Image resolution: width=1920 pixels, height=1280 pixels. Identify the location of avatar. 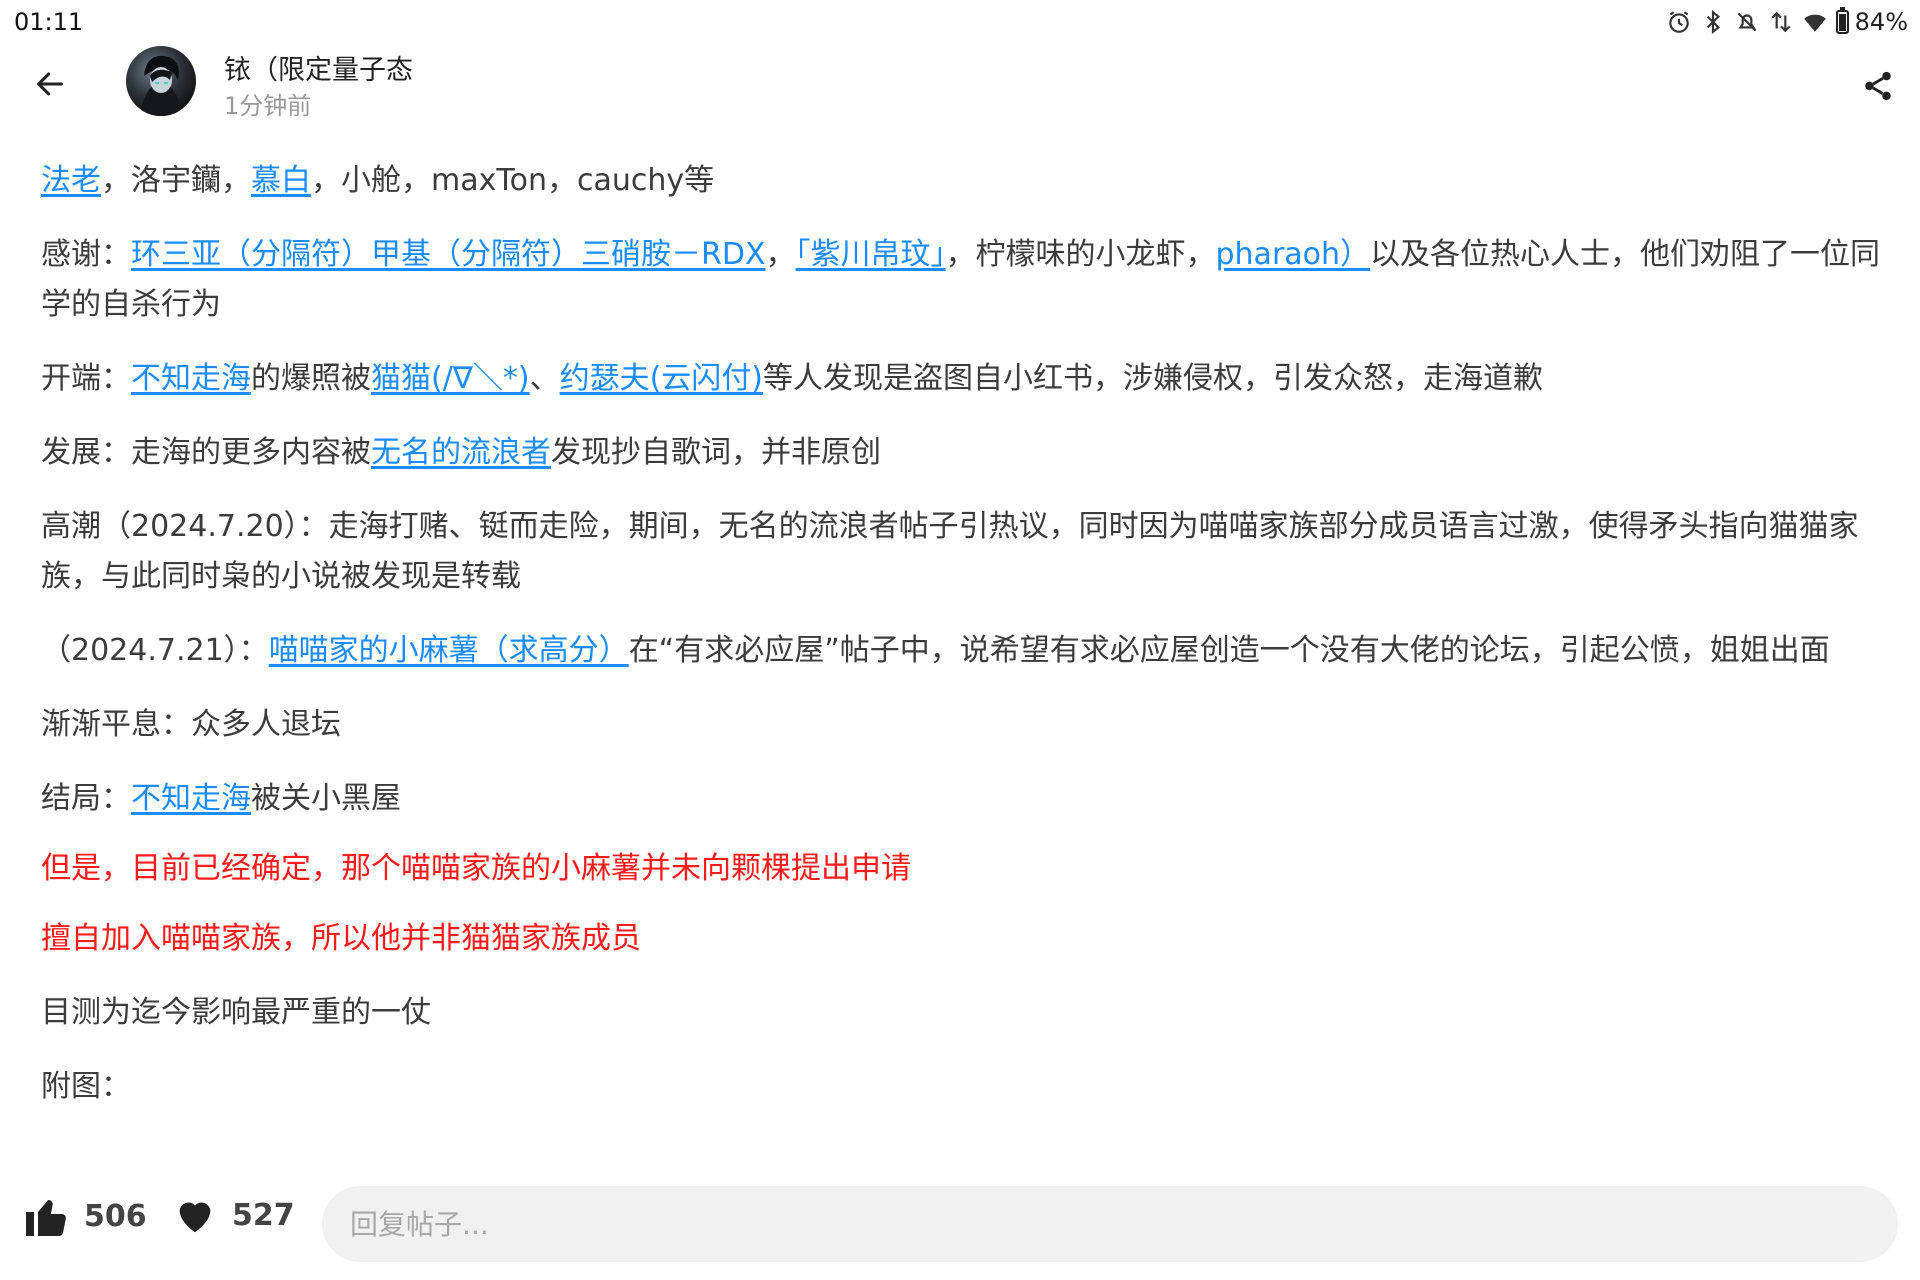
(161, 81).